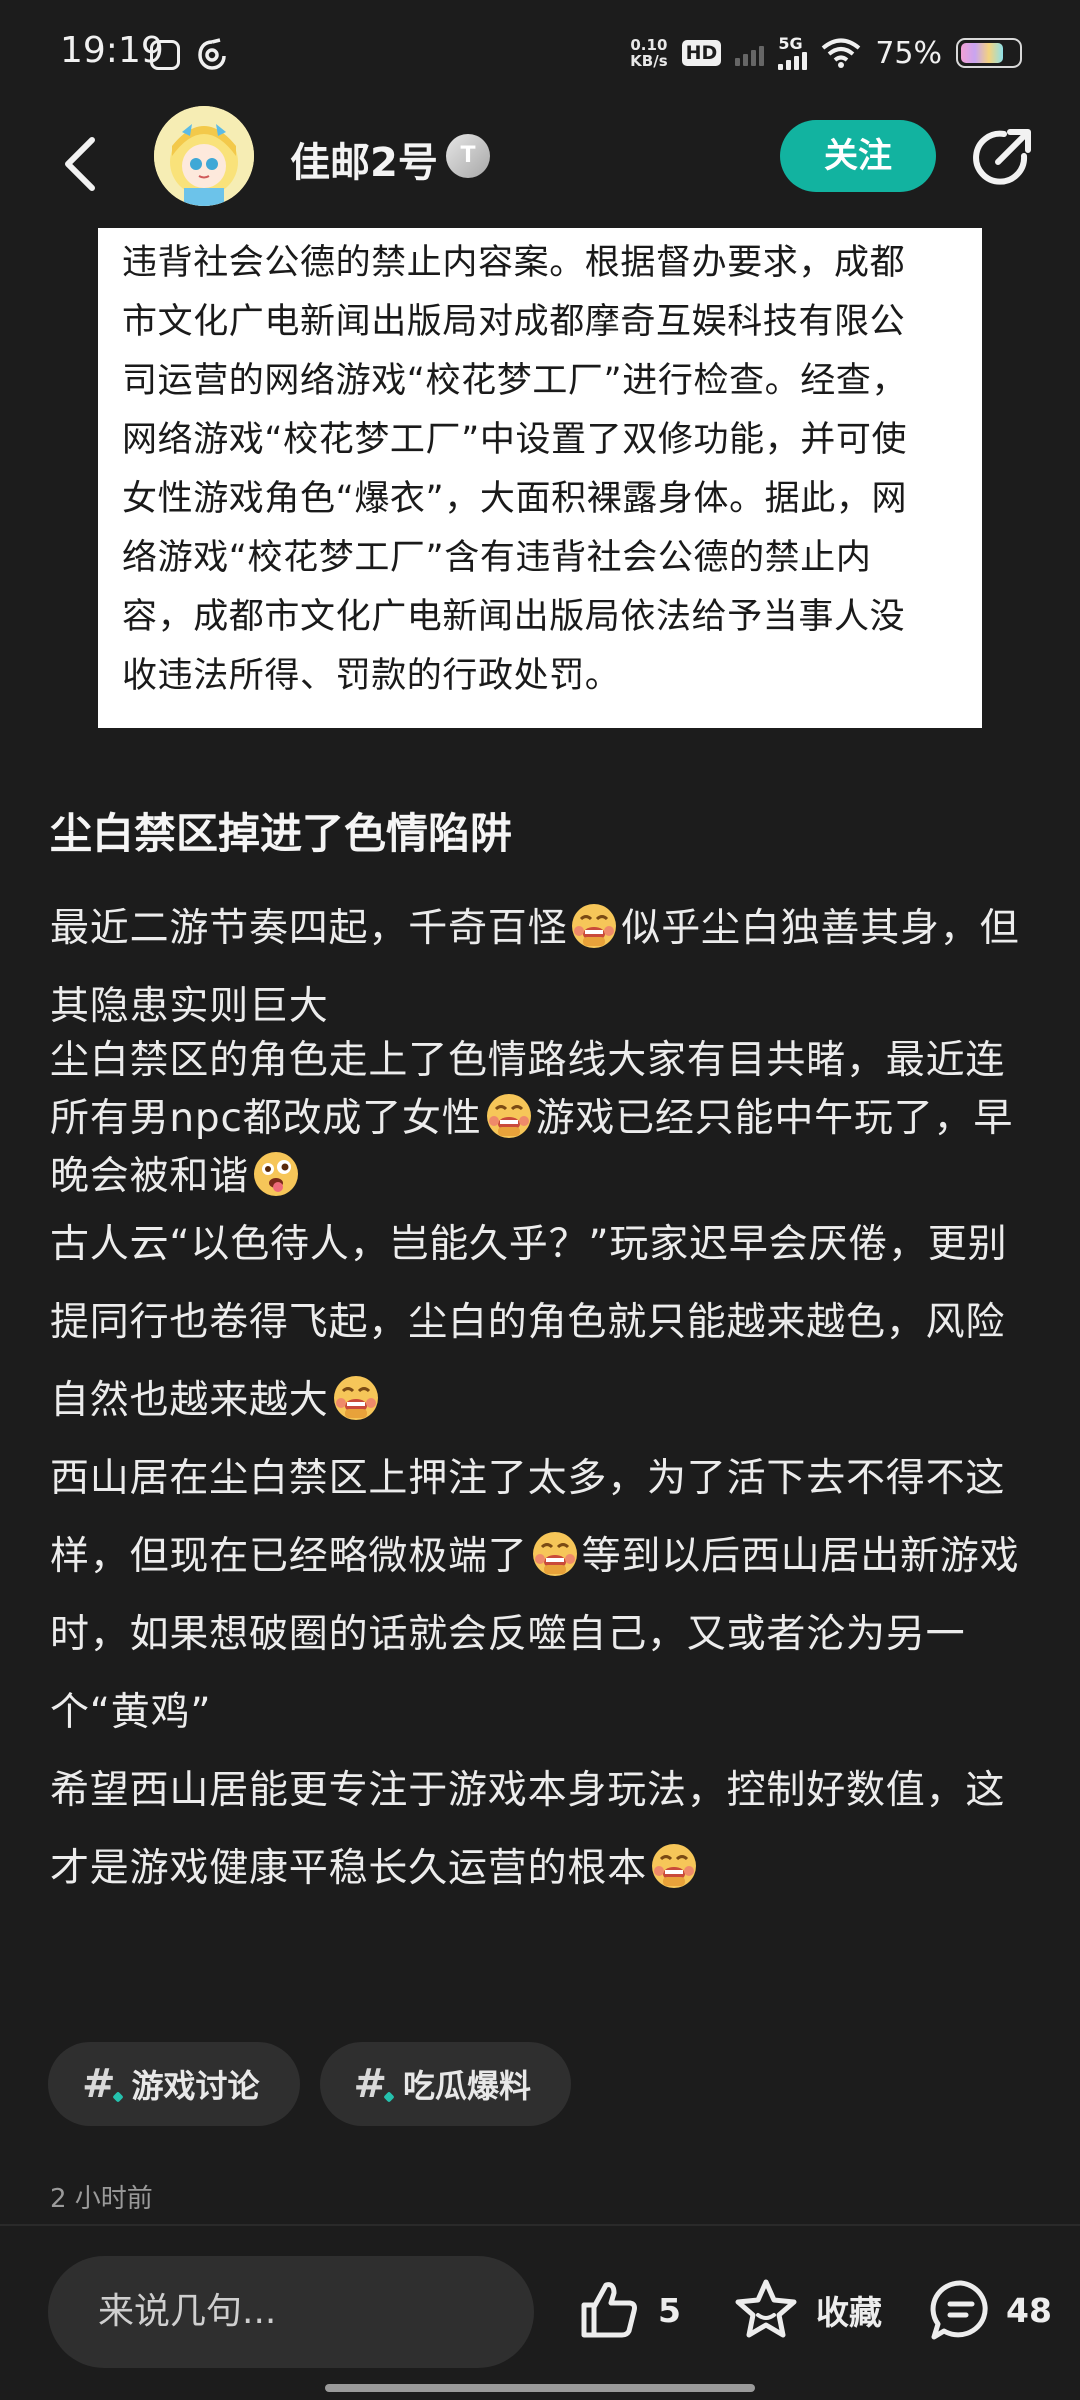  Describe the element at coordinates (468, 156) in the screenshot. I see `author-level-badge: T` at that location.